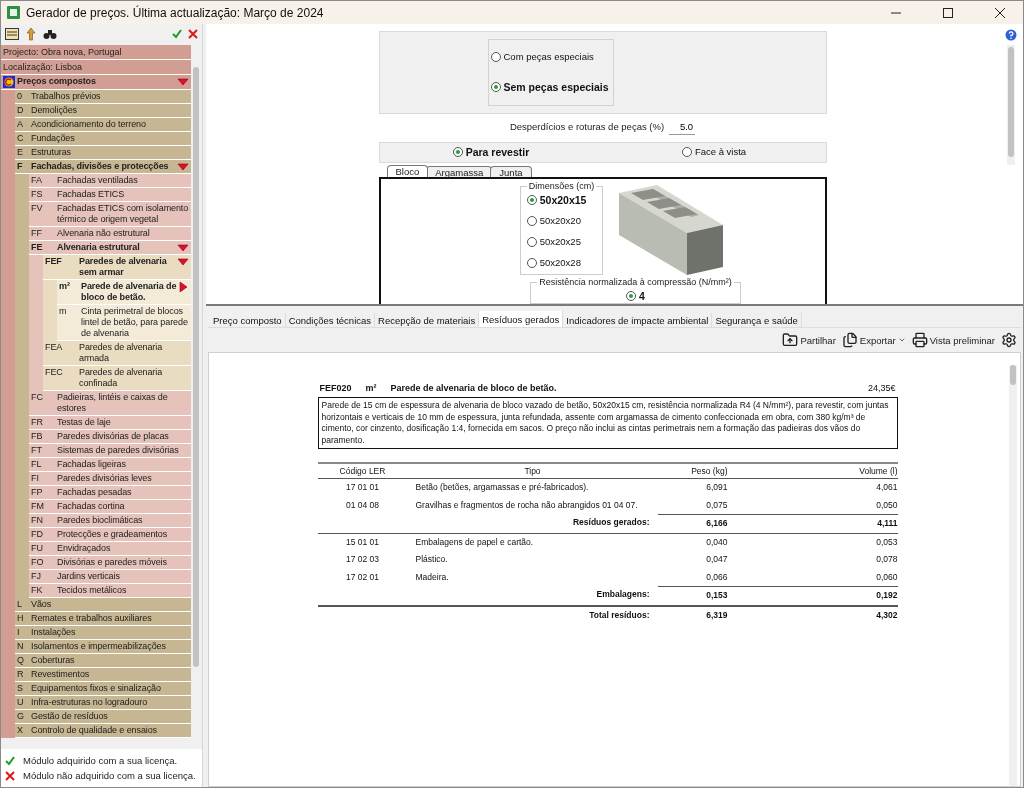 Image resolution: width=1024 pixels, height=788 pixels. Describe the element at coordinates (129, 292) in the screenshot. I see `item-label: Parede de alvenaria de bloco de betão.` at that location.